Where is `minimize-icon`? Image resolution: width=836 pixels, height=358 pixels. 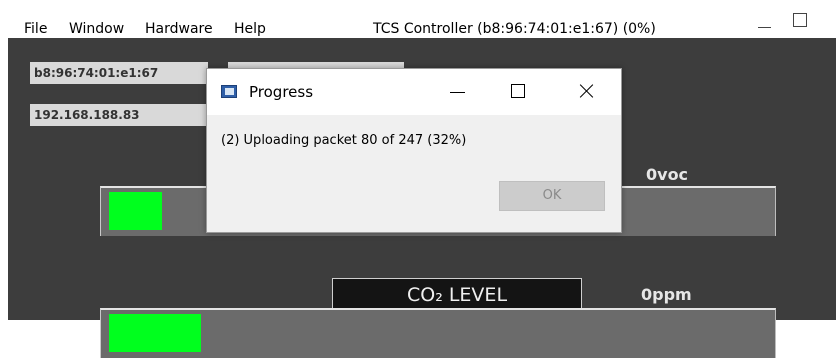
minimize-icon is located at coordinates (765, 21).